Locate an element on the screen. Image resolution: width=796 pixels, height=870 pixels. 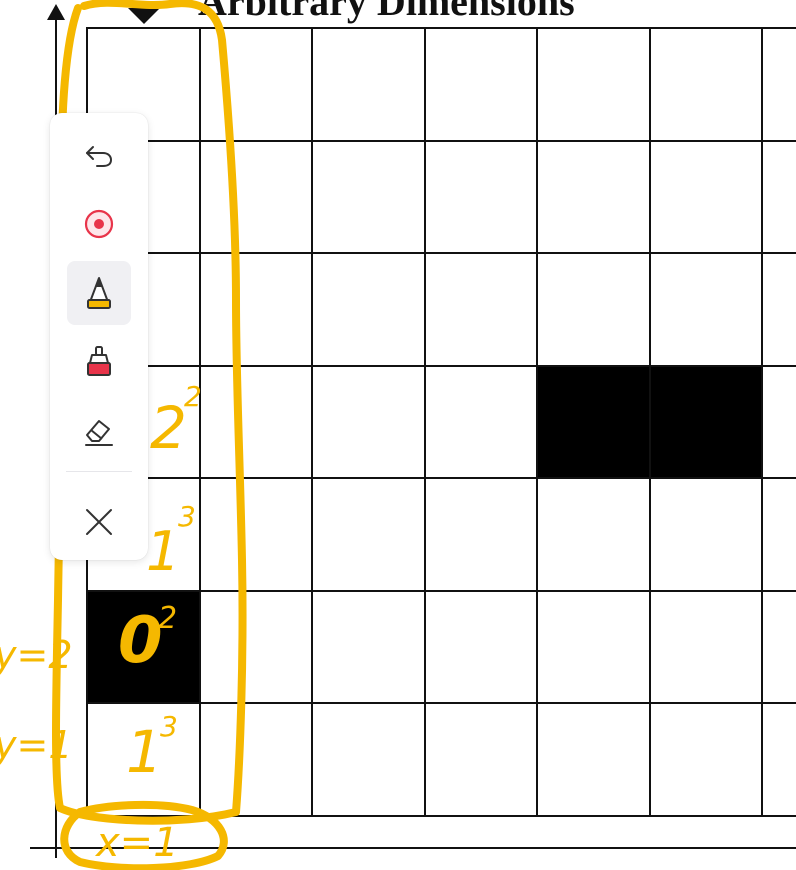
highlighter-icon is located at coordinates (99, 361).